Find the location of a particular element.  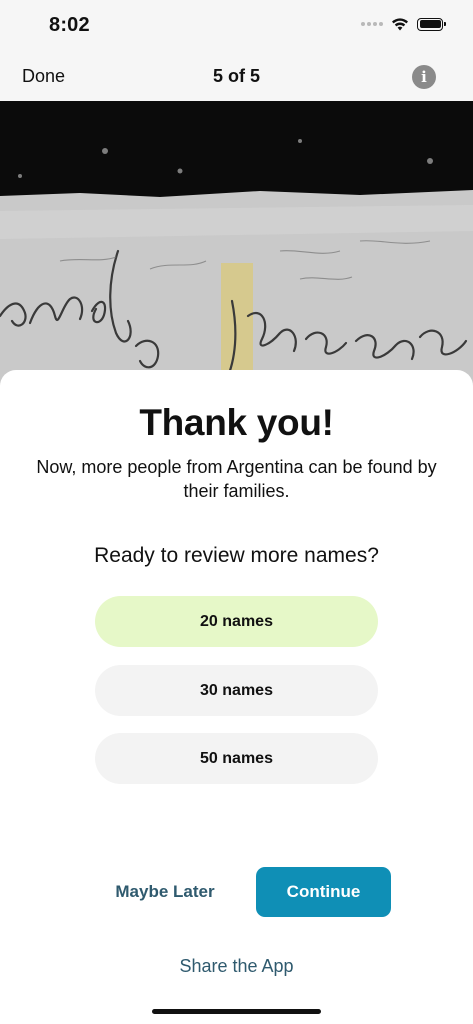

sheet-title: Thank you! is located at coordinates (236, 422).